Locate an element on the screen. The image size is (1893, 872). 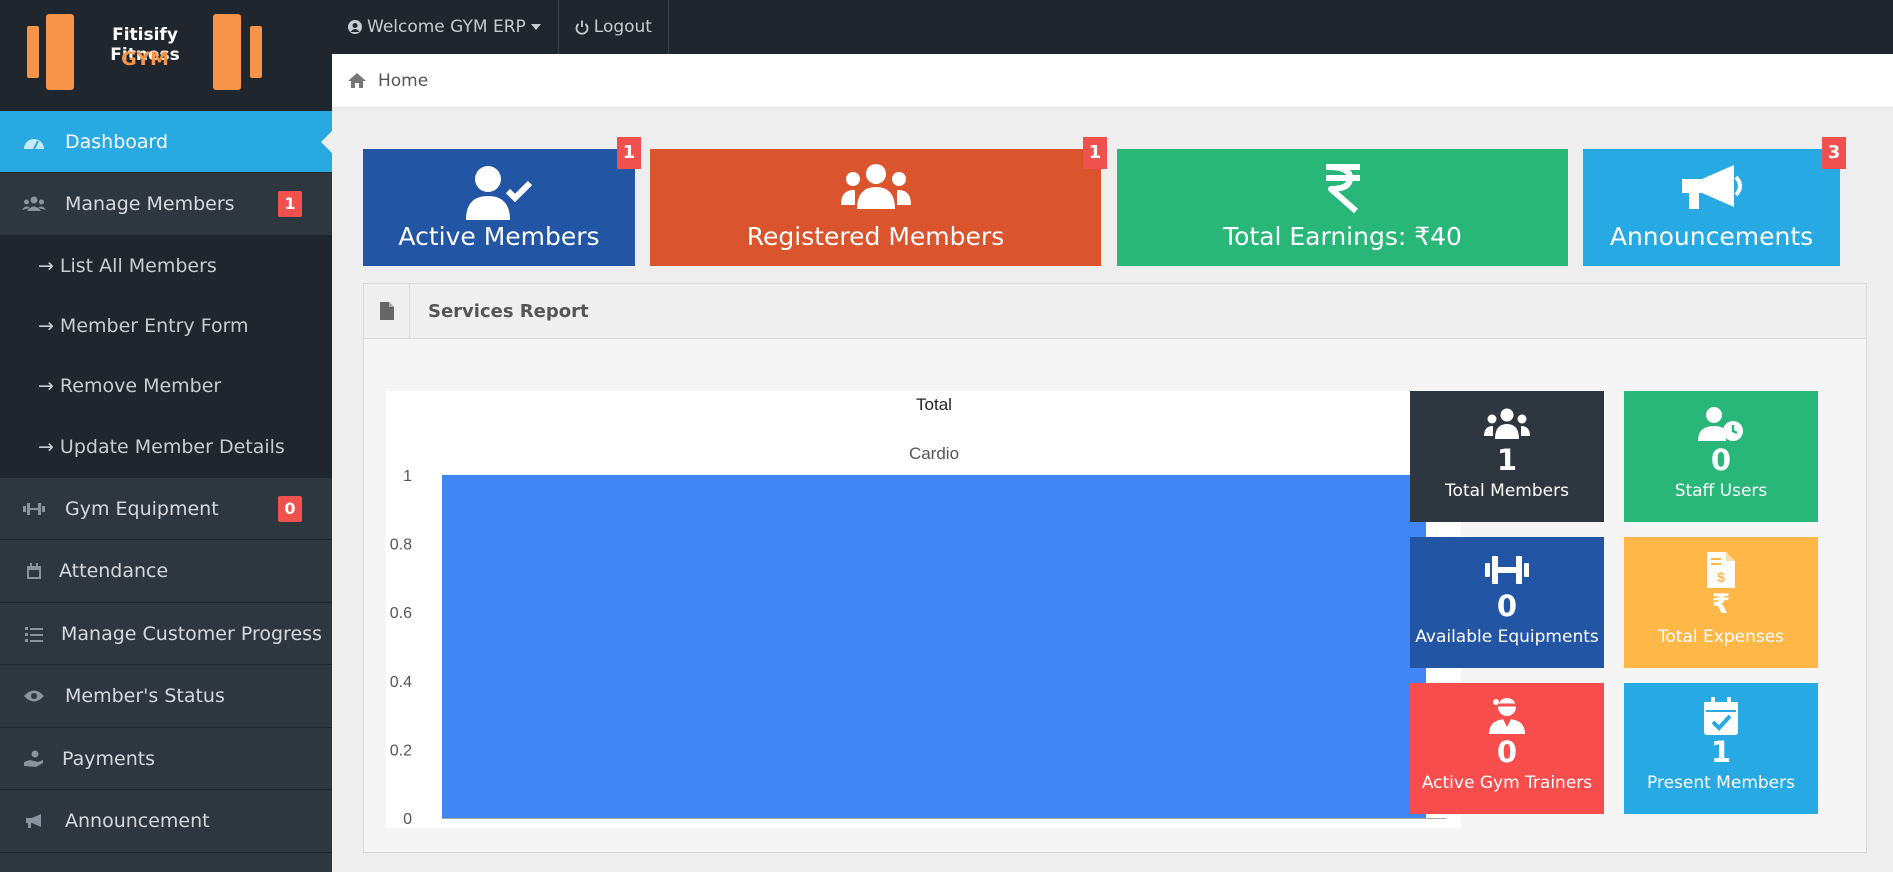
tile-label: Announcements is located at coordinates (1711, 236).